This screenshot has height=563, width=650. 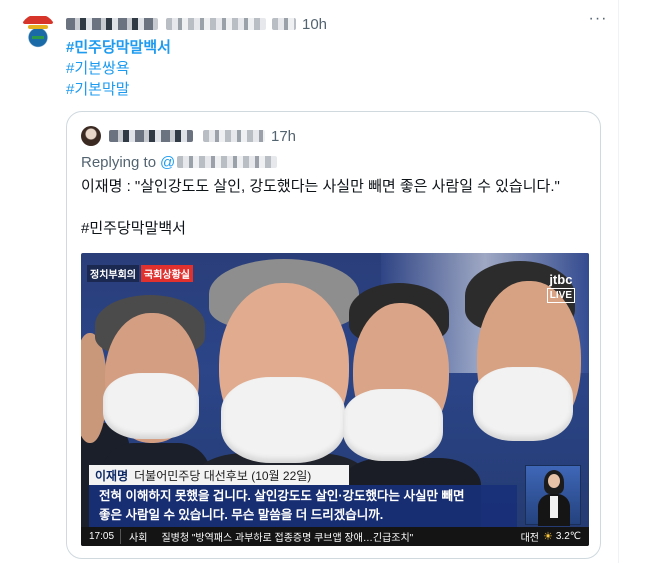 What do you see at coordinates (118, 47) in the screenshot?
I see `hashtag-link: #민주당막말백서` at bounding box center [118, 47].